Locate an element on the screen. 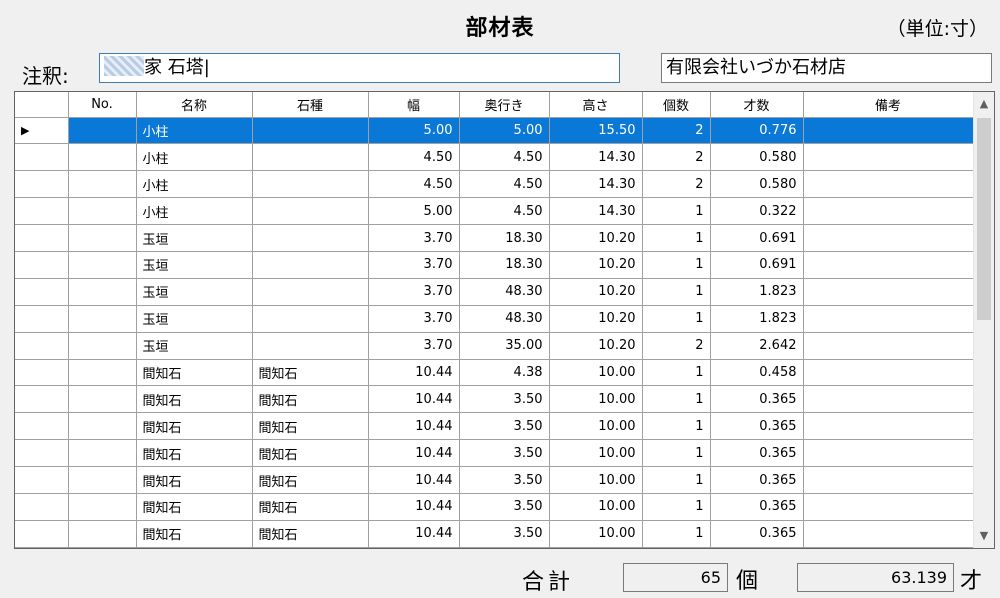 This screenshot has width=1000, height=598. cell-depth: 35.00 is located at coordinates (504, 346).